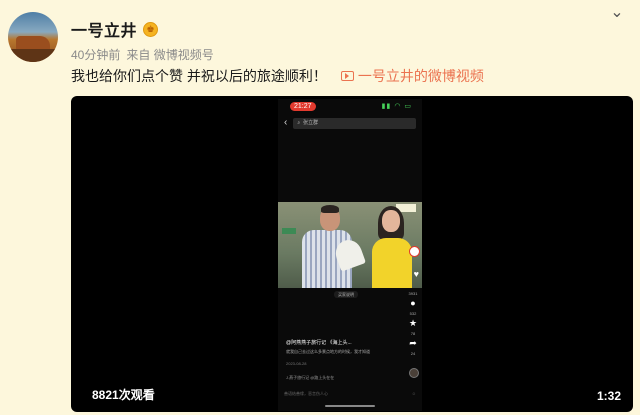 This screenshot has height=415, width=640. What do you see at coordinates (354, 123) in the screenshot?
I see `phone-search-box: ⌕ 张立群` at bounding box center [354, 123].